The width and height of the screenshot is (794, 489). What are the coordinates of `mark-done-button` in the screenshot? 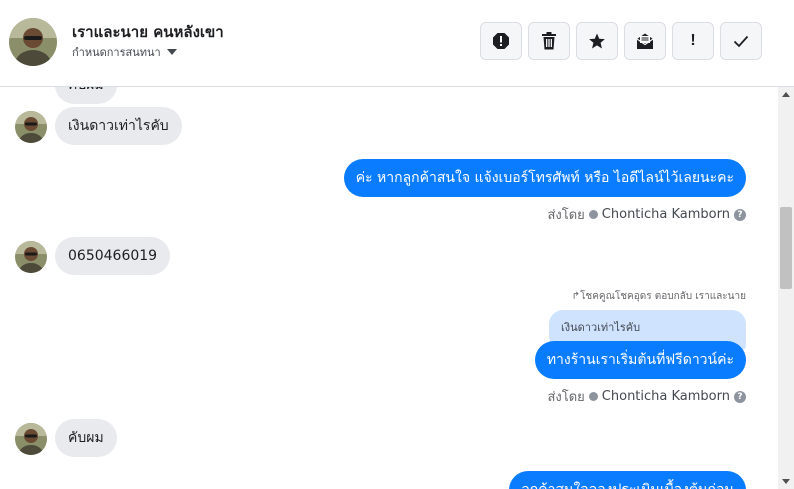 It's located at (741, 41).